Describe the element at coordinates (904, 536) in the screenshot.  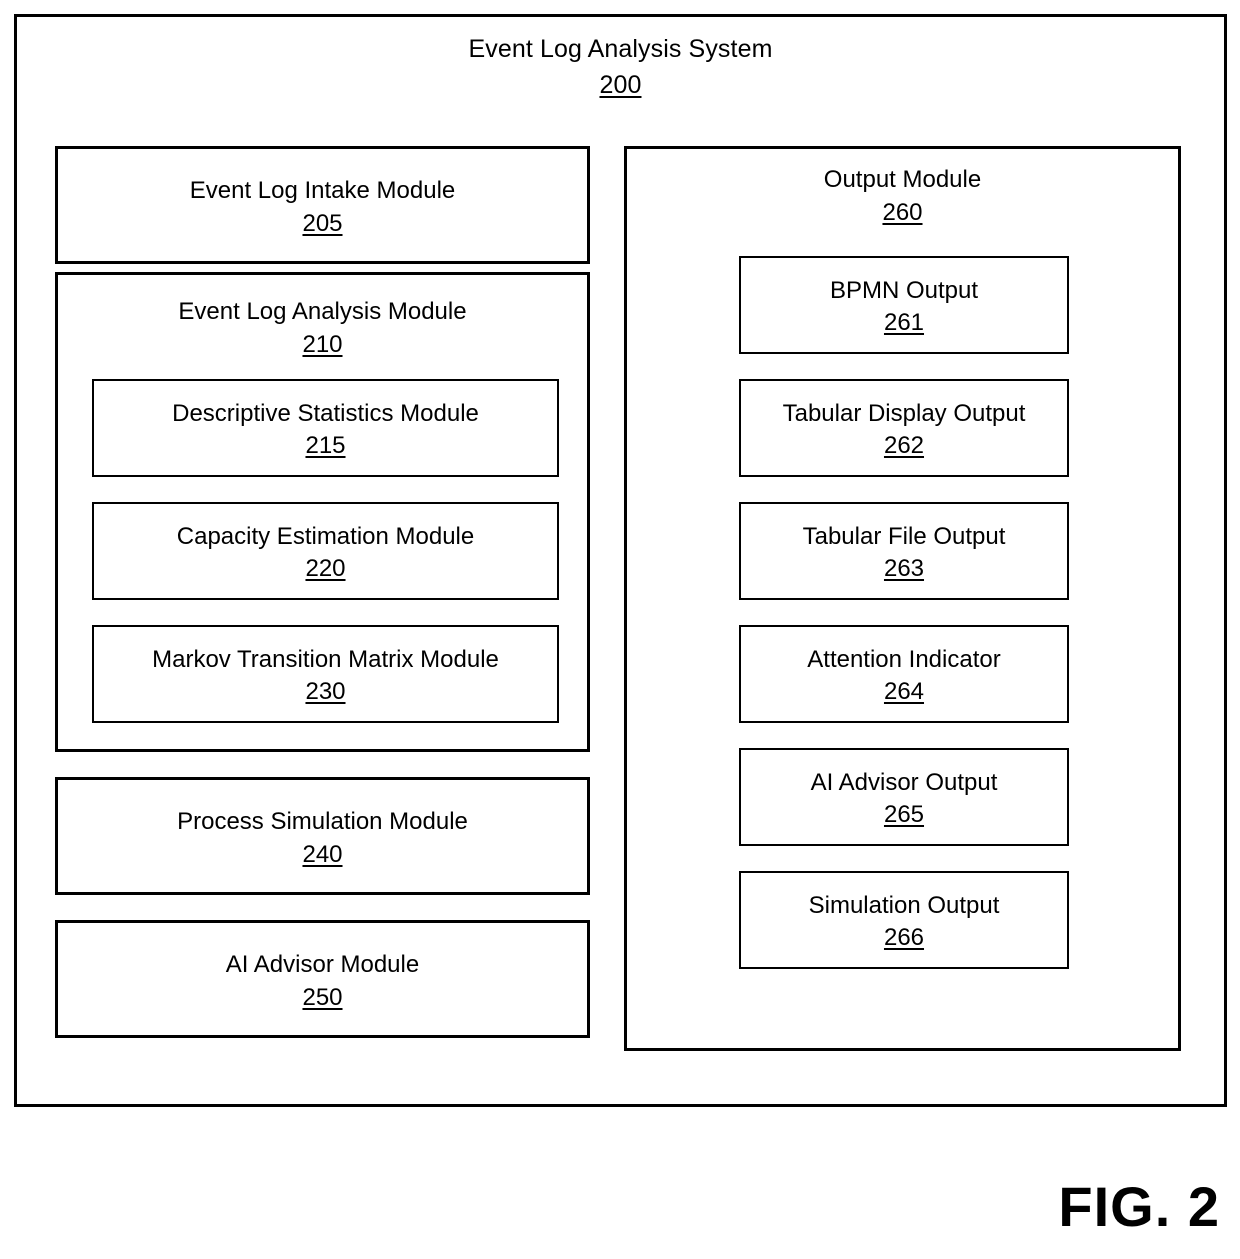
I see `tabular-file-output-label: Tabular File Output` at that location.